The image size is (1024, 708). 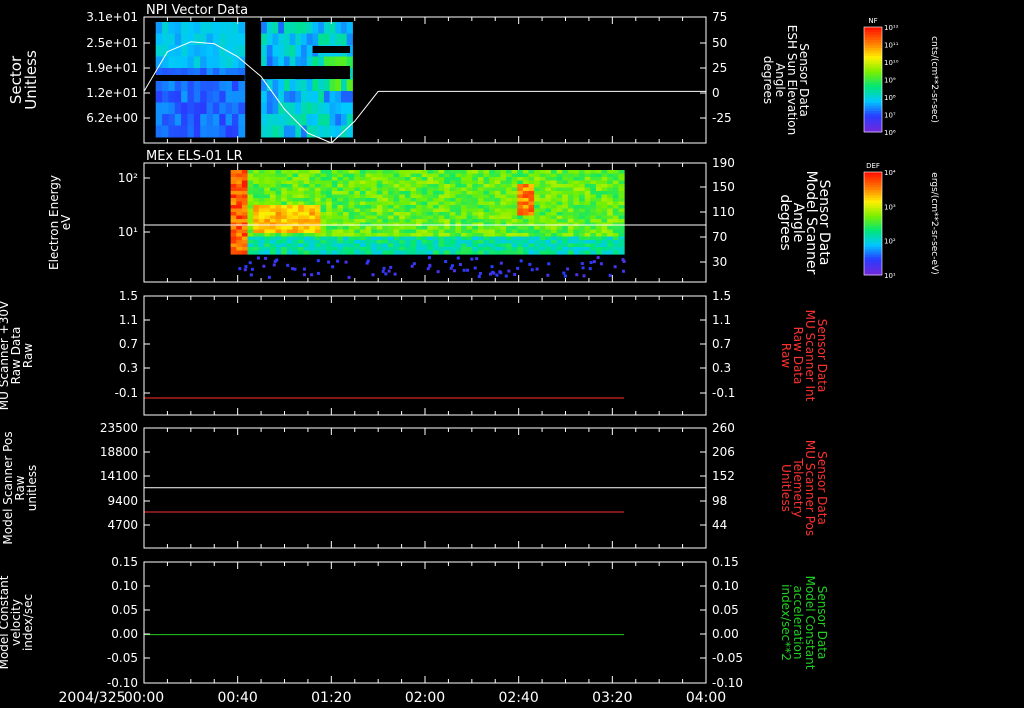 What do you see at coordinates (873, 166) in the screenshot?
I see `colorbar-tag: DEF` at bounding box center [873, 166].